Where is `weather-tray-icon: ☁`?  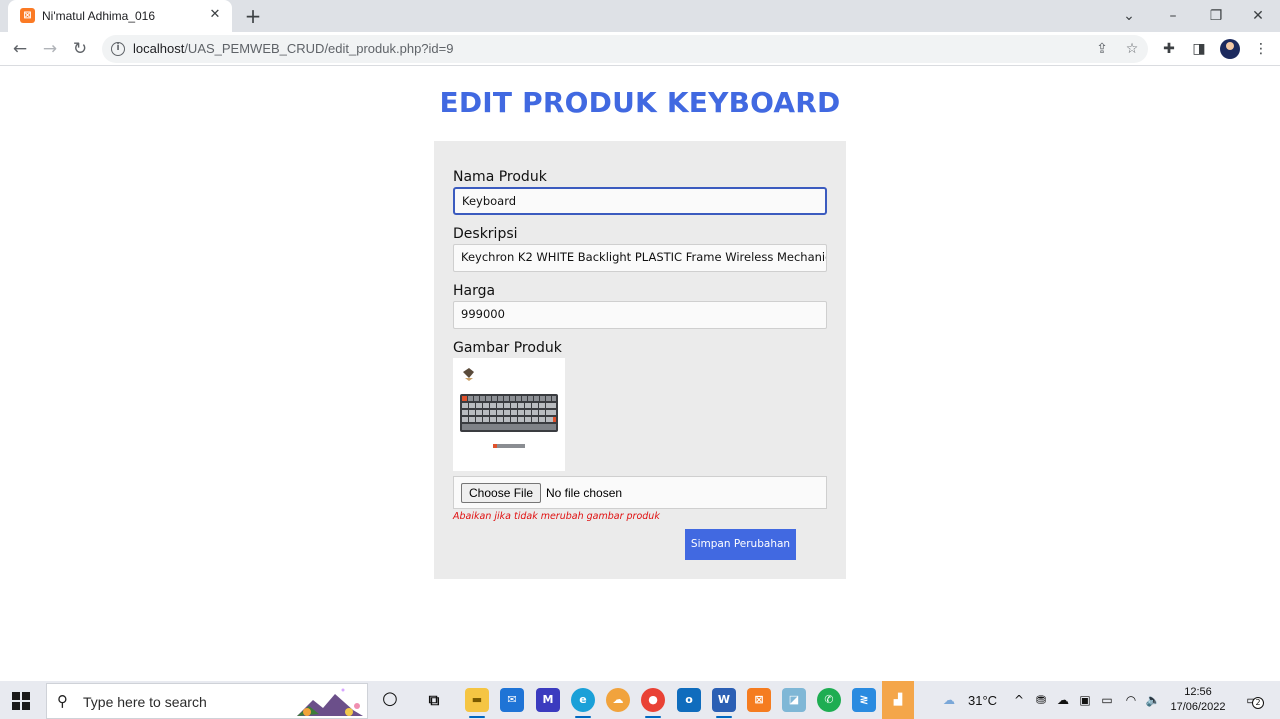 weather-tray-icon: ☁ is located at coordinates (949, 700).